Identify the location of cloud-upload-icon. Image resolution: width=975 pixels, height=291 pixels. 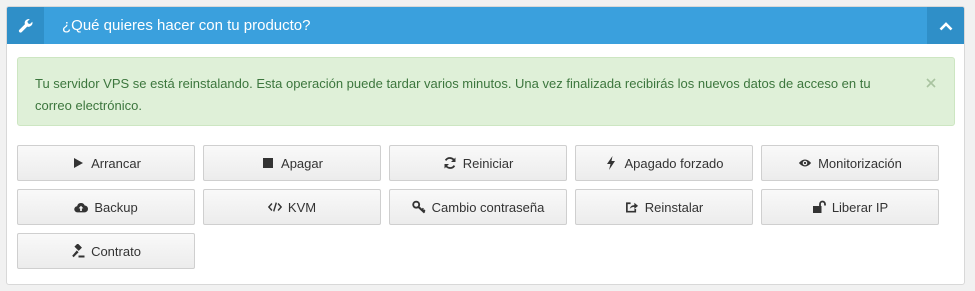
(81, 207).